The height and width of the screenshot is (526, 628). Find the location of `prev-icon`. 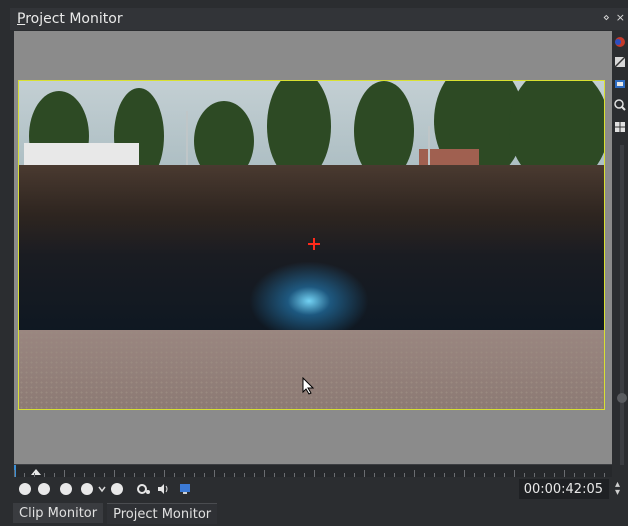

prev-icon is located at coordinates (44, 489).